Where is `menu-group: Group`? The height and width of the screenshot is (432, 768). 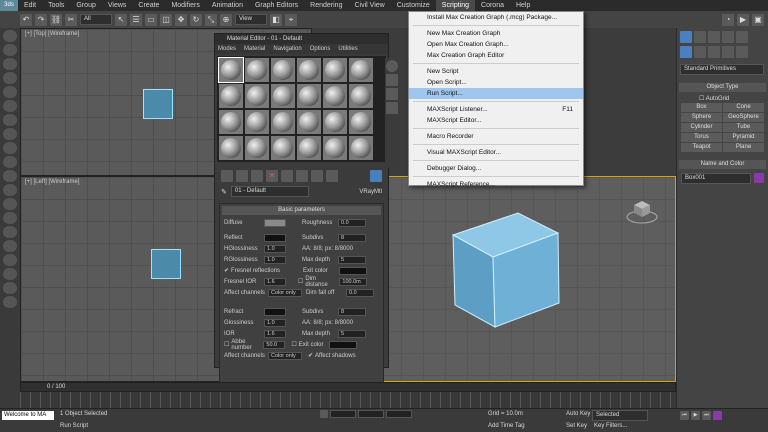 menu-group: Group is located at coordinates (85, 5).